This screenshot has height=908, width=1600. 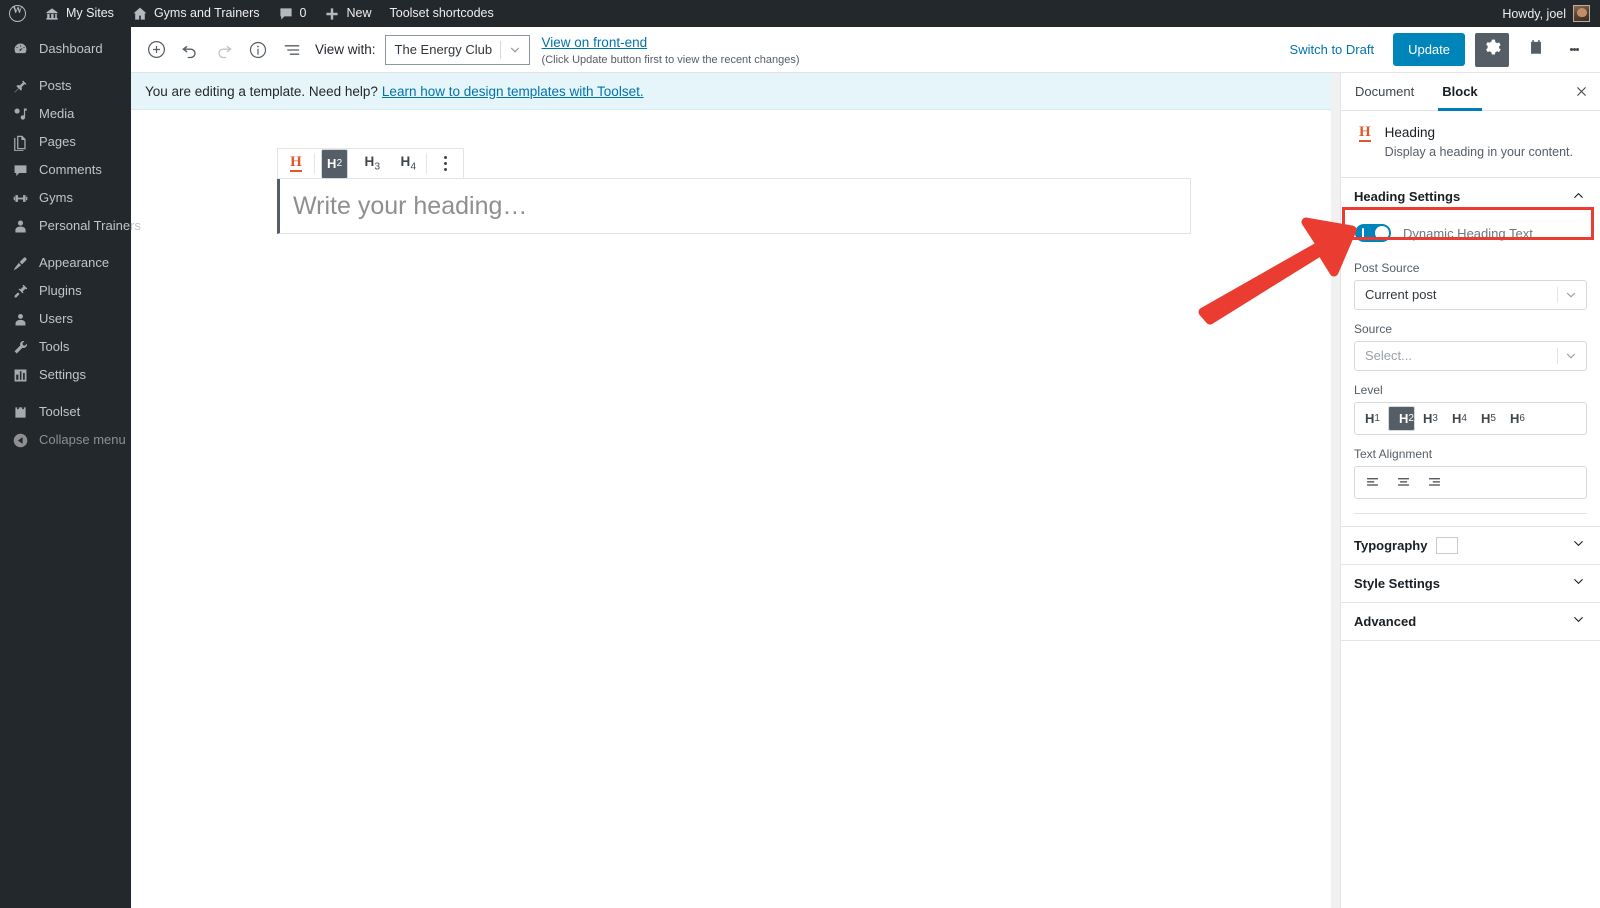 I want to click on level-h6-button: H6, so click(x=1517, y=418).